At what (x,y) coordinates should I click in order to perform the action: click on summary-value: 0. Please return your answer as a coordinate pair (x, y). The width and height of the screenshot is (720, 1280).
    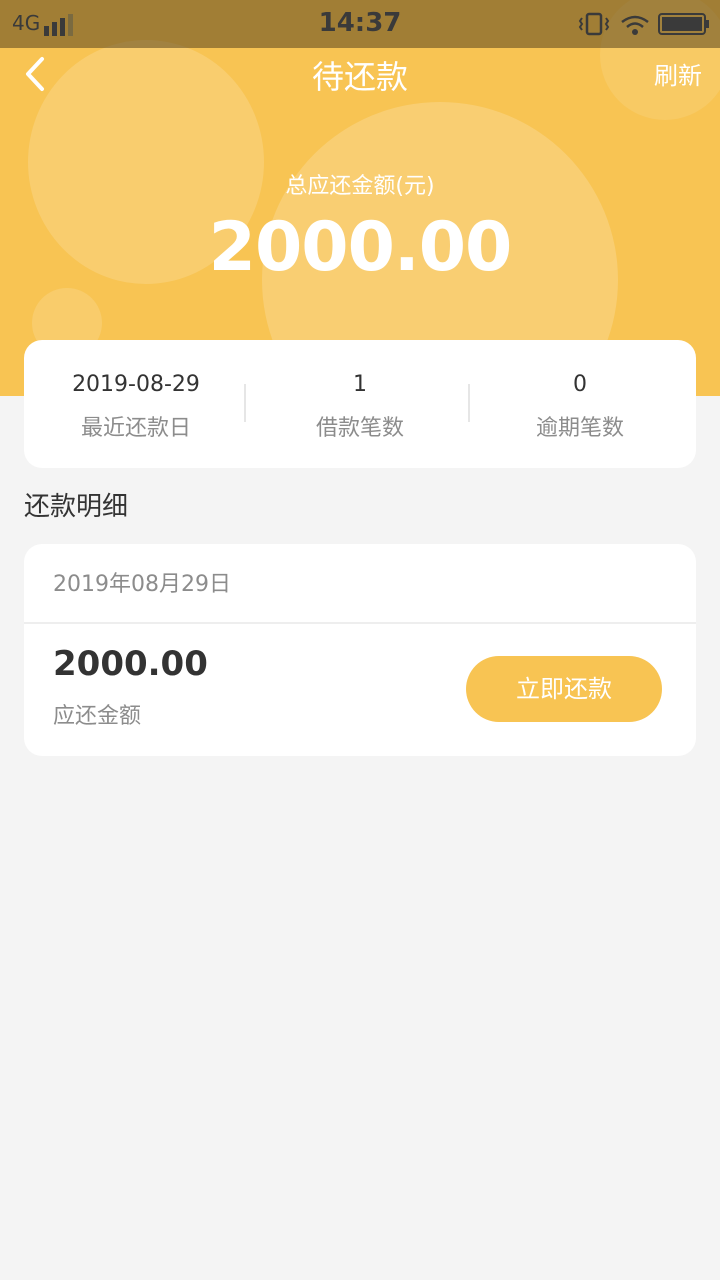
    Looking at the image, I should click on (580, 384).